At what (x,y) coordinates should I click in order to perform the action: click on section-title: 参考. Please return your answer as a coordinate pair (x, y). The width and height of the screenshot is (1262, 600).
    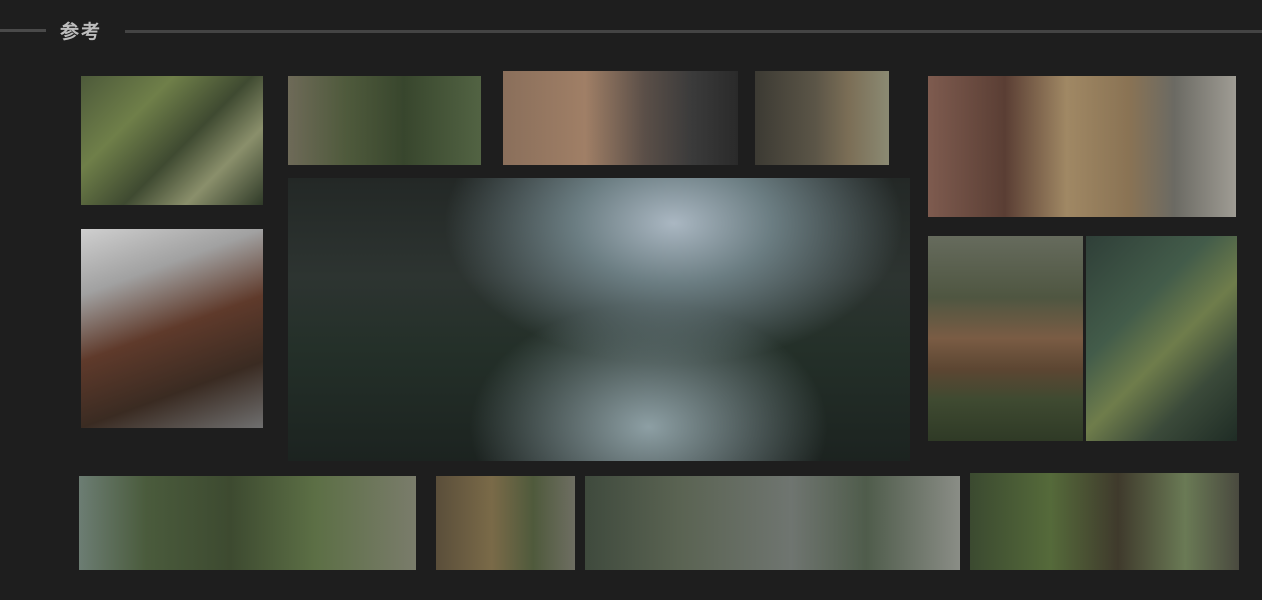
    Looking at the image, I should click on (81, 32).